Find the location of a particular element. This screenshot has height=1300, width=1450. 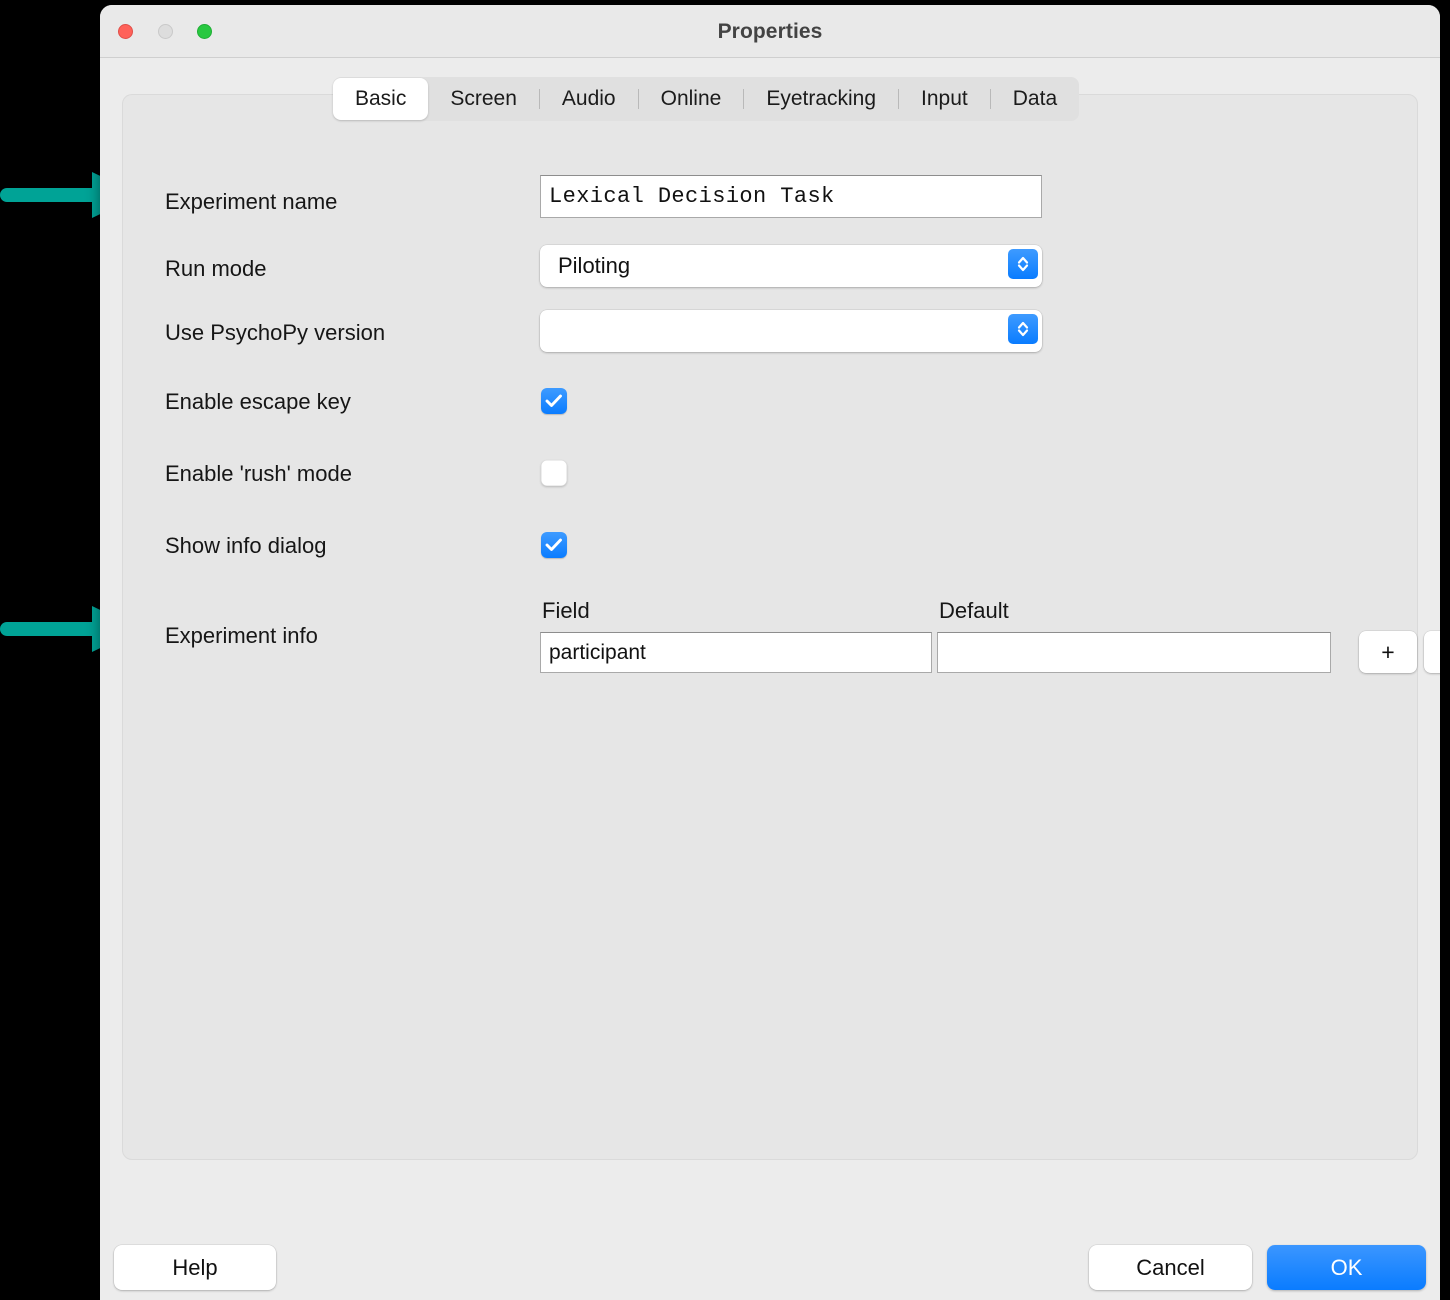

label-run-mode: Run mode is located at coordinates (216, 268).